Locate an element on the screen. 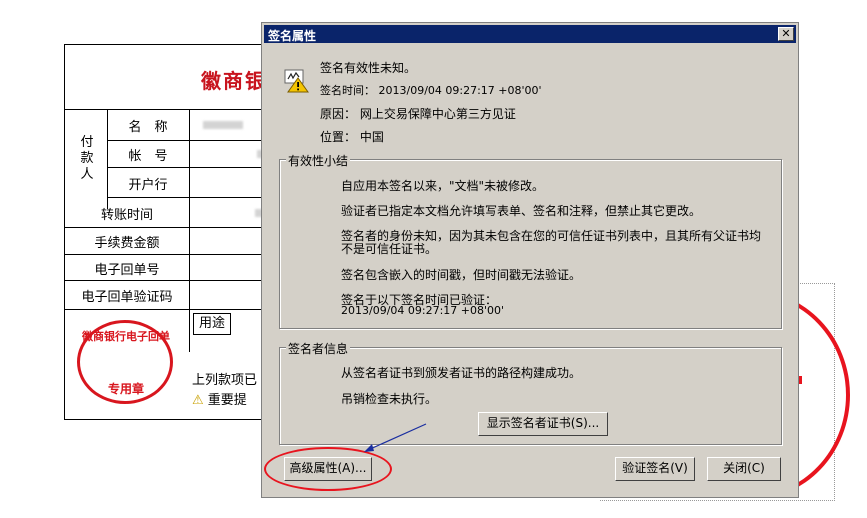 The height and width of the screenshot is (518, 867). row-label: 开户行 is located at coordinates (148, 185).